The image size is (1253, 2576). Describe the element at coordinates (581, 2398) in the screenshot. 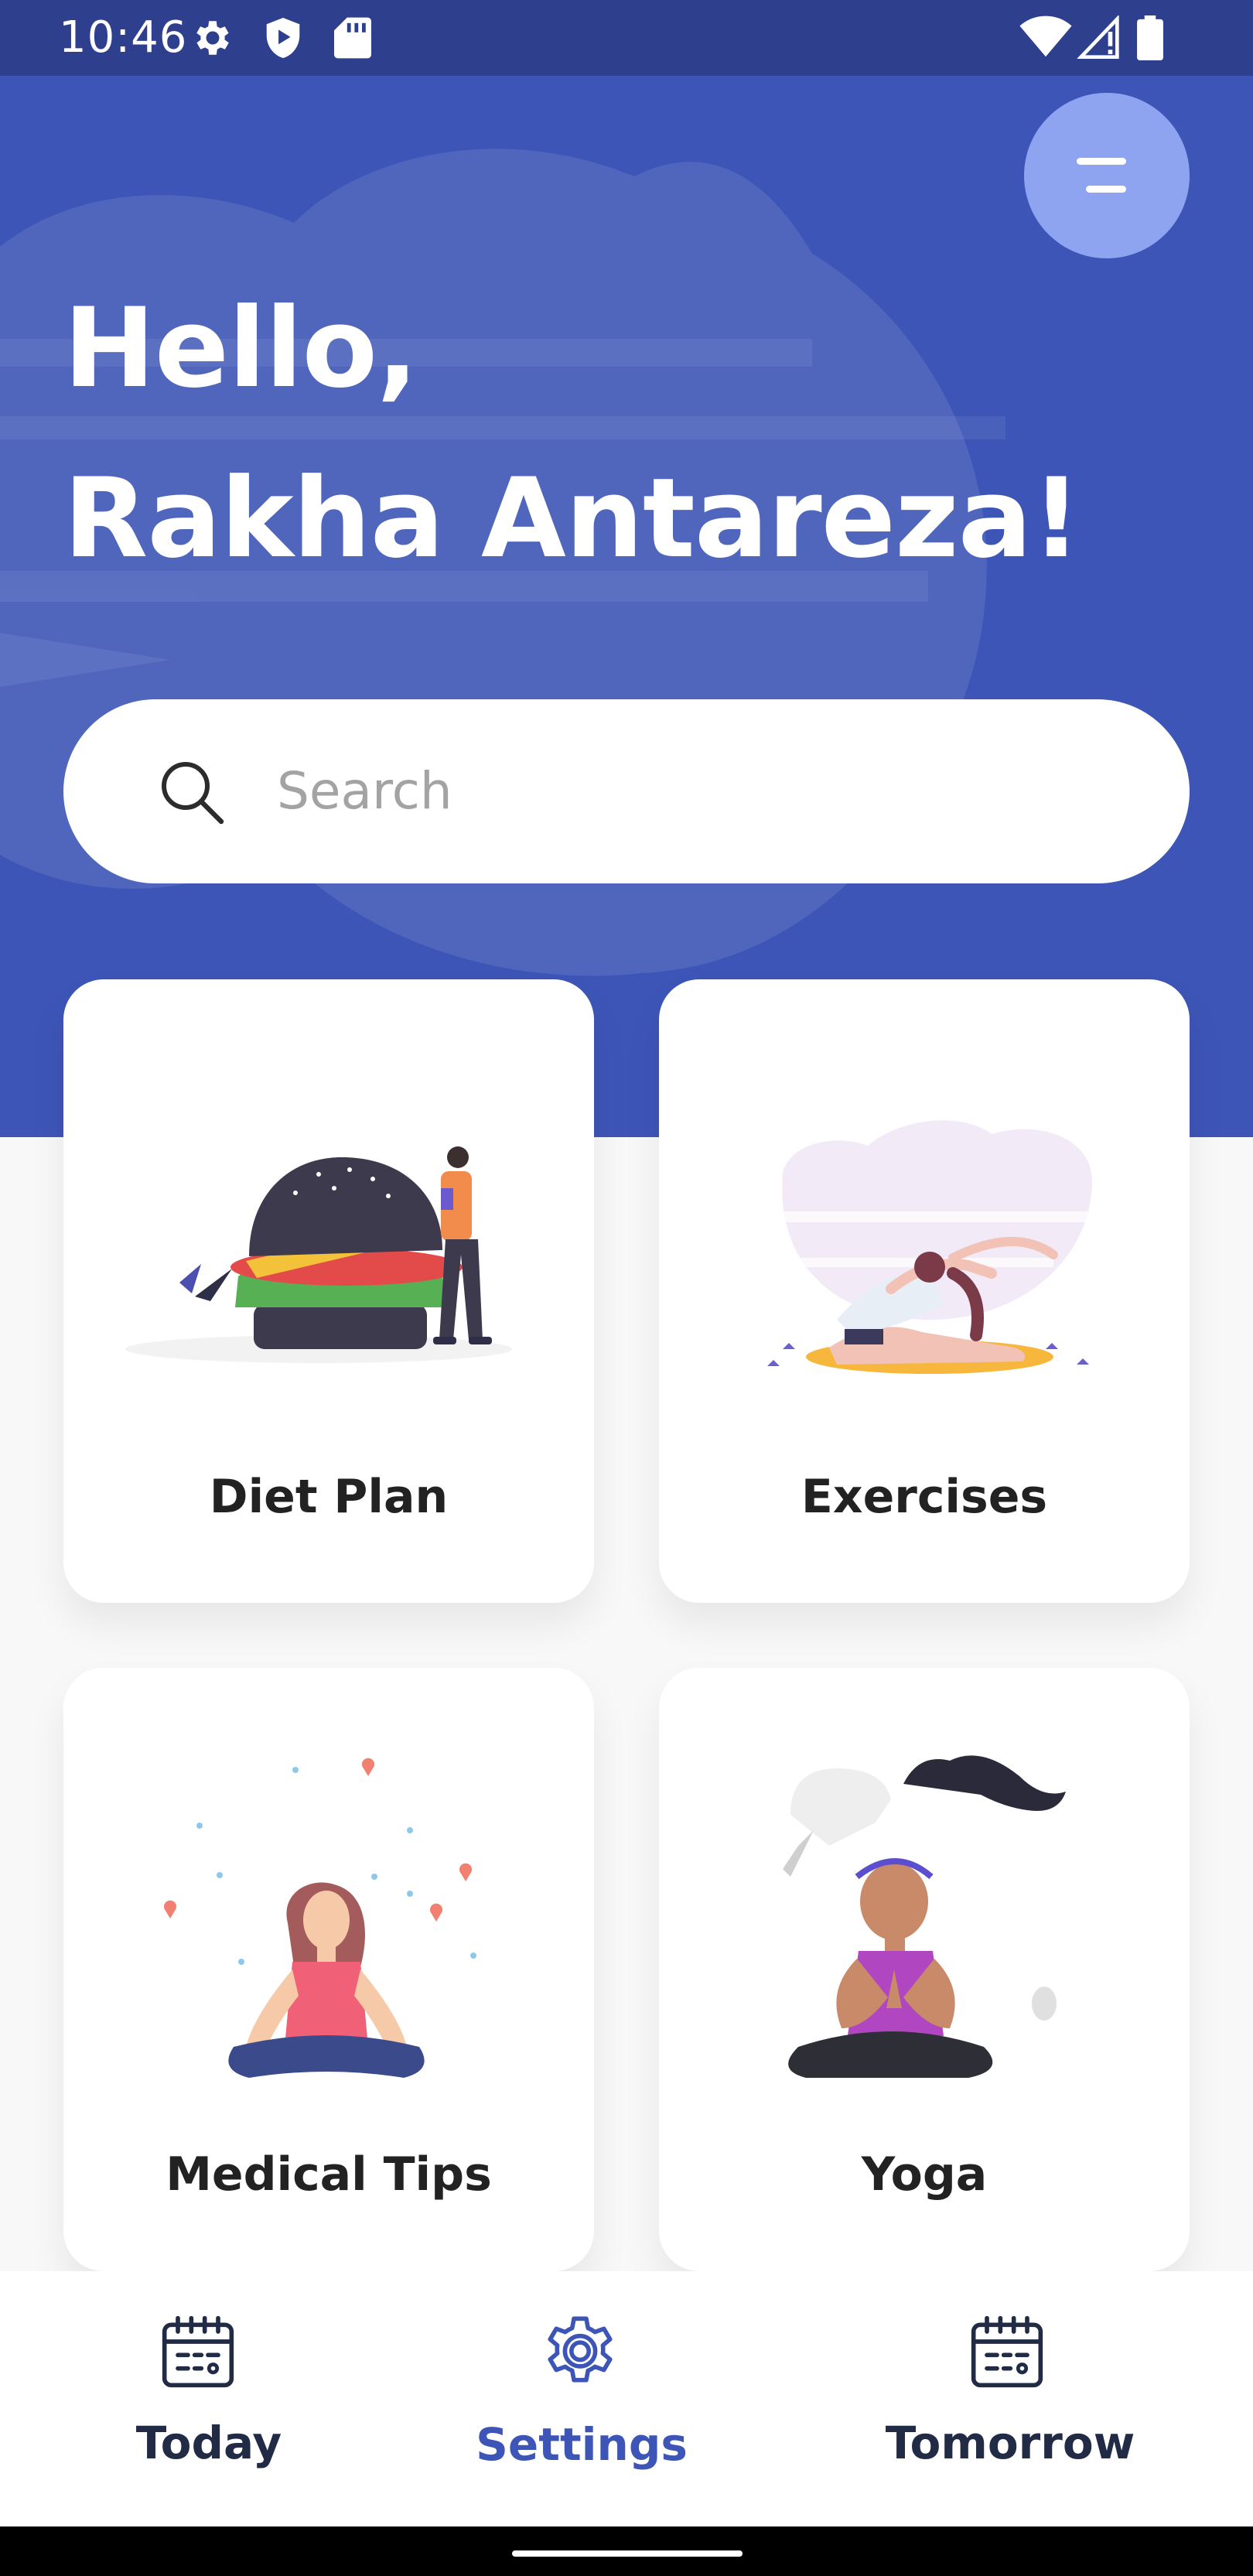

I see `nav-item-settings: Settings` at that location.